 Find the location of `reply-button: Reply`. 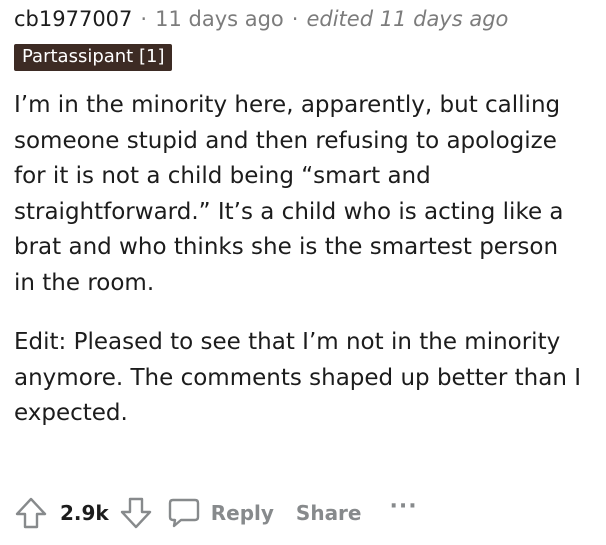

reply-button: Reply is located at coordinates (220, 513).